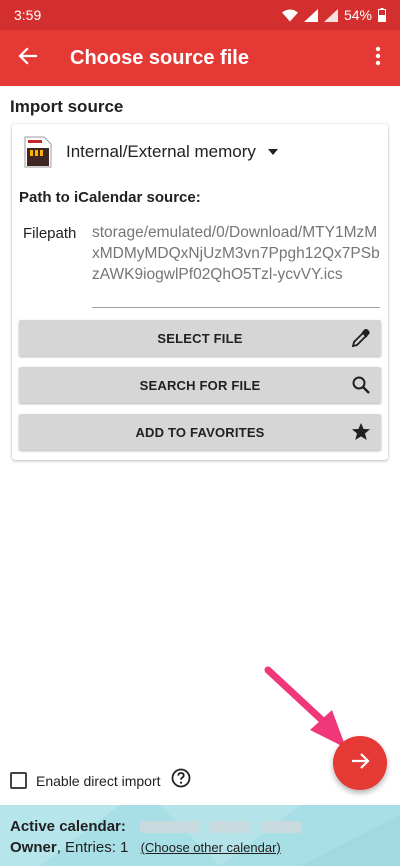 Image resolution: width=400 pixels, height=866 pixels. What do you see at coordinates (161, 151) in the screenshot?
I see `source-label: Internal/External memory` at bounding box center [161, 151].